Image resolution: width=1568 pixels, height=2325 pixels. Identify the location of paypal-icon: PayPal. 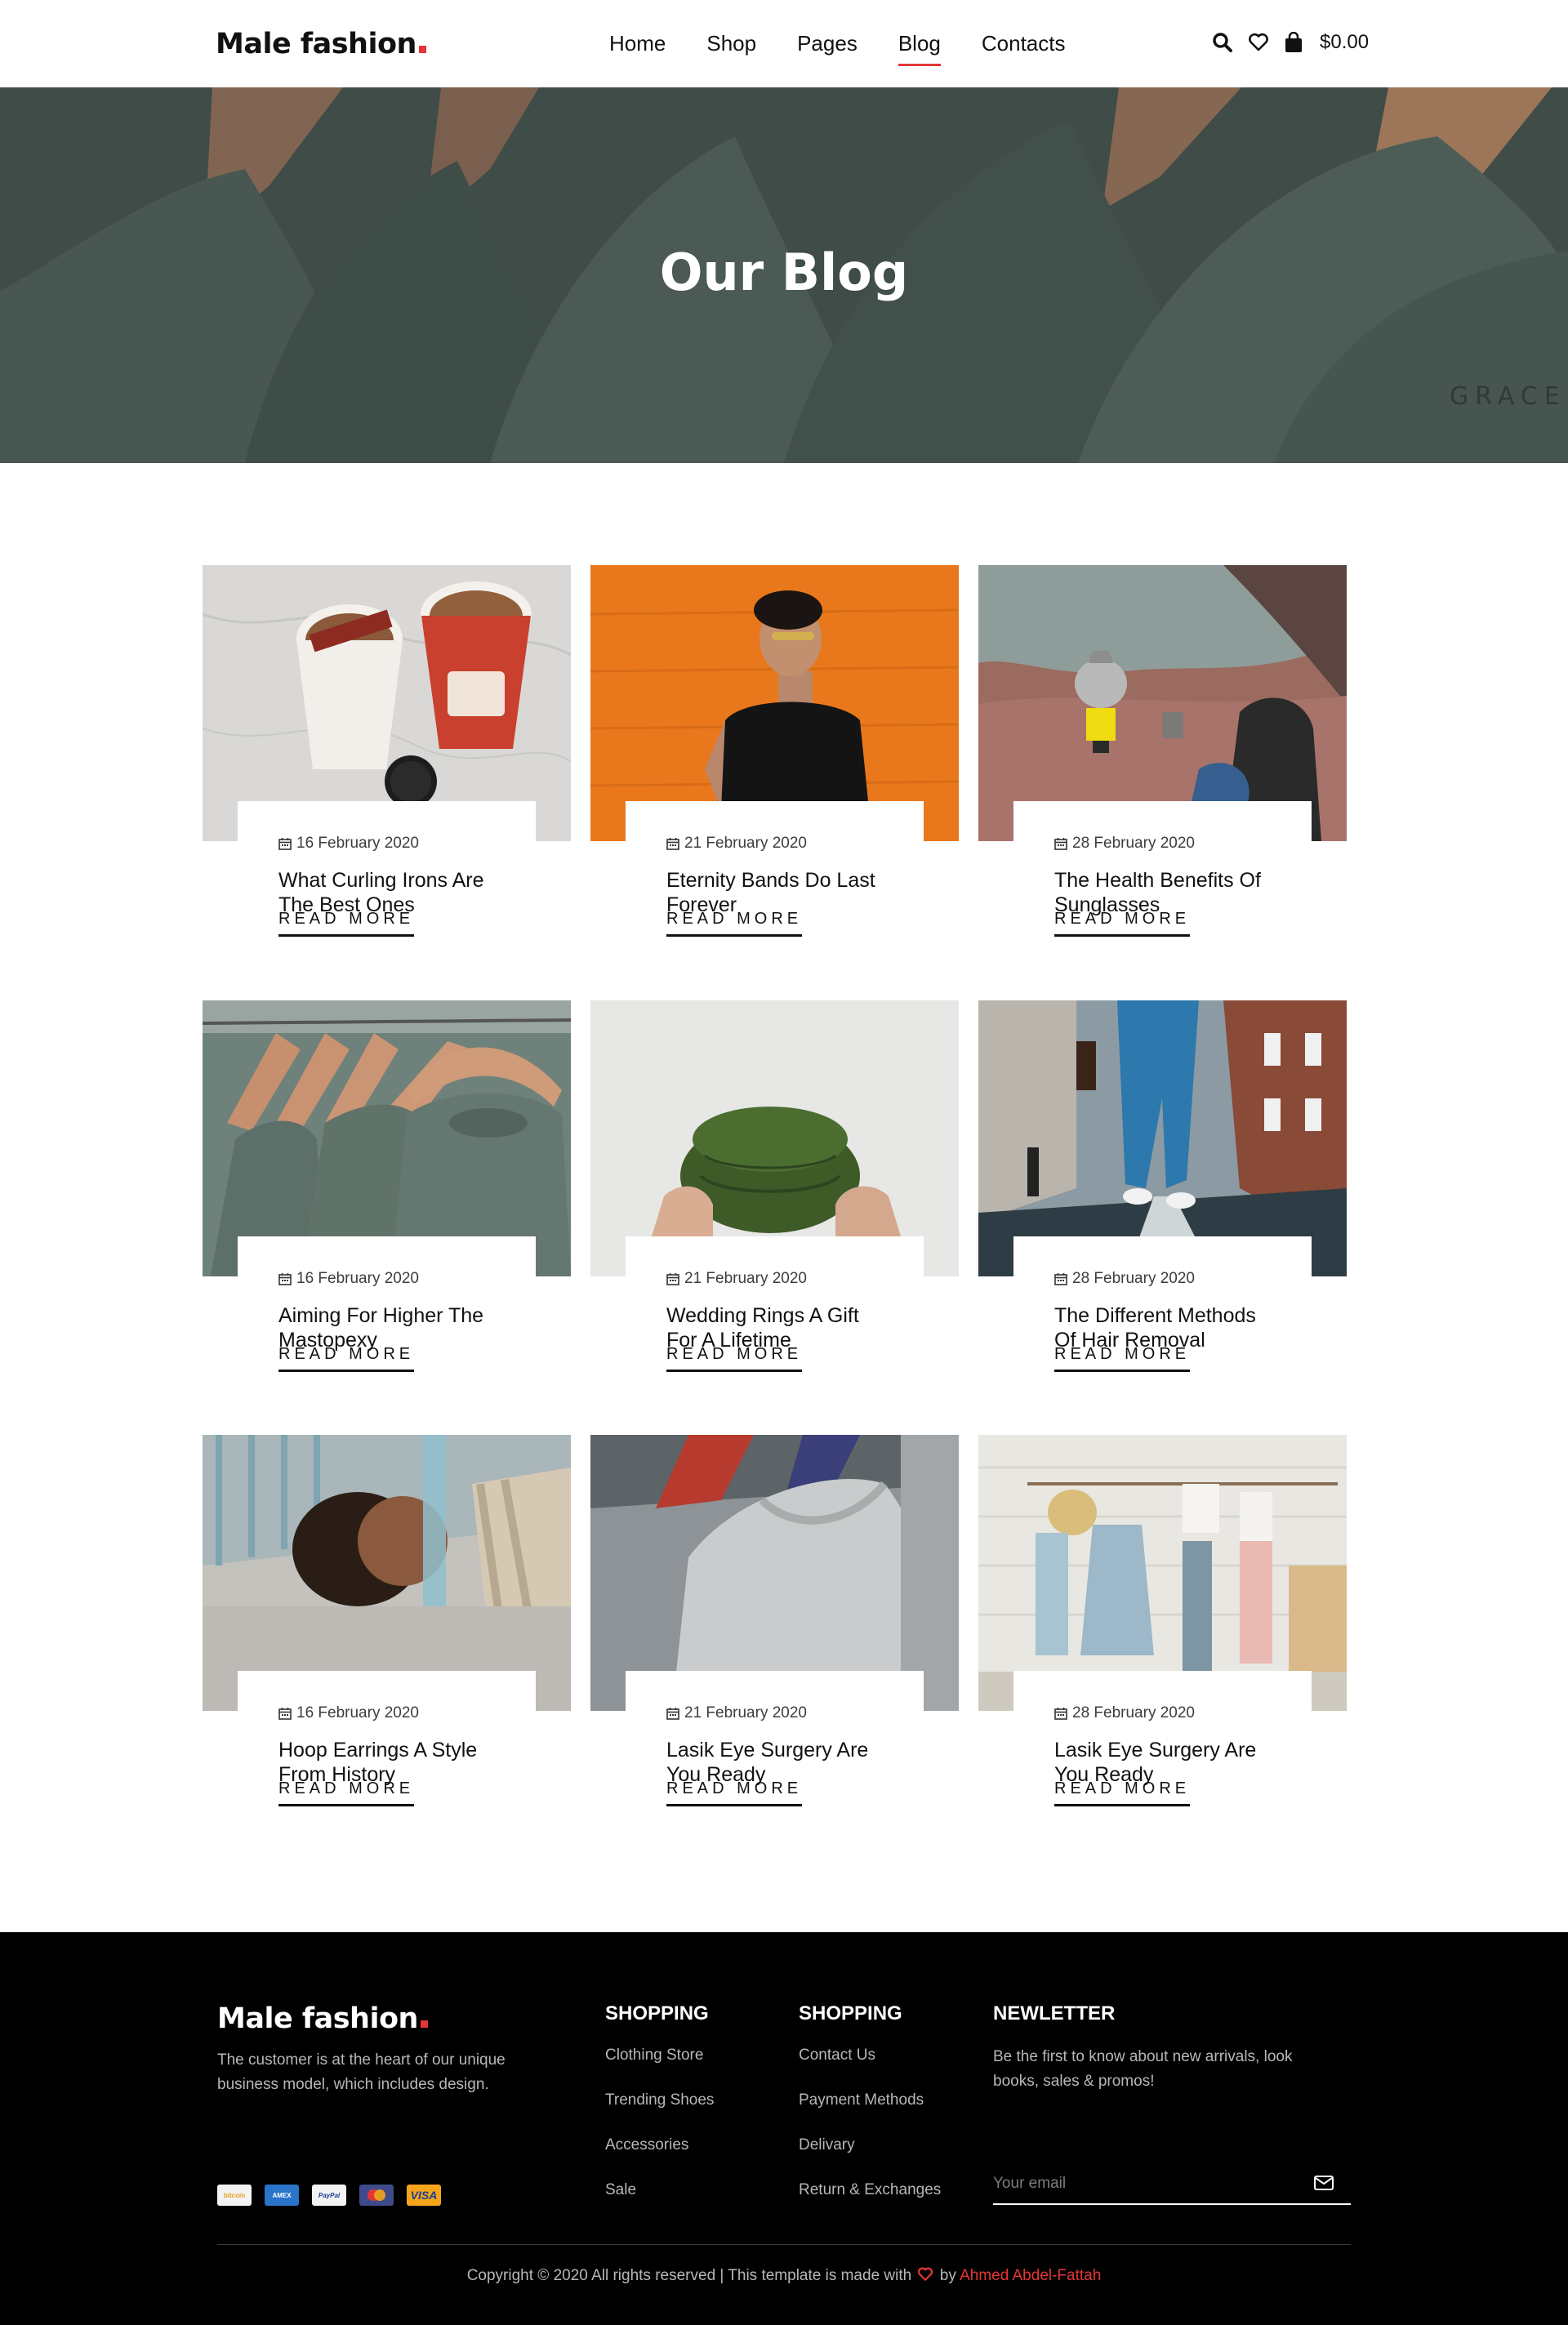
(329, 2195).